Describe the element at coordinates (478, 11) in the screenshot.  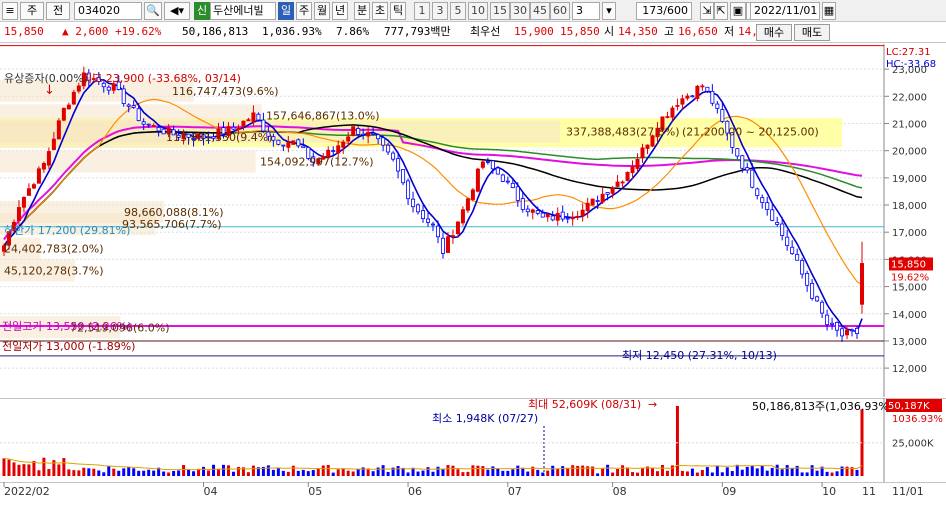
I see `minute-10-button: 10` at that location.